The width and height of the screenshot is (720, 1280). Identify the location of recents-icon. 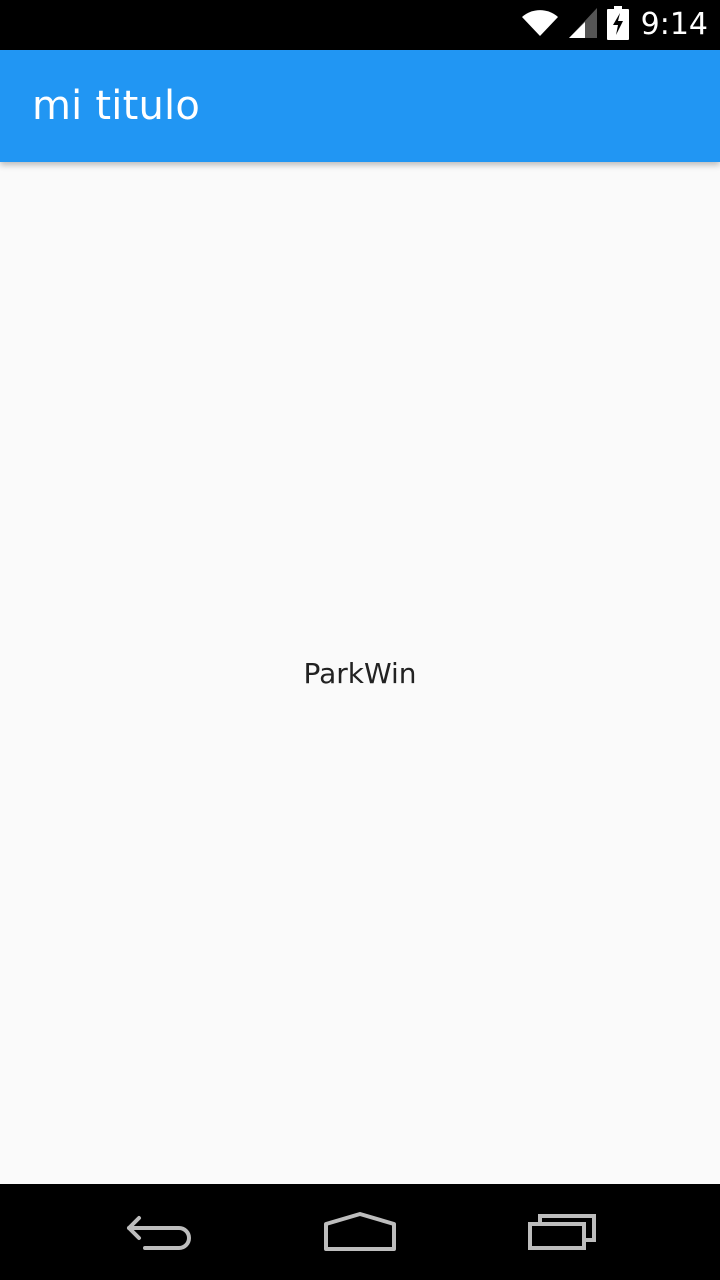
(562, 1232).